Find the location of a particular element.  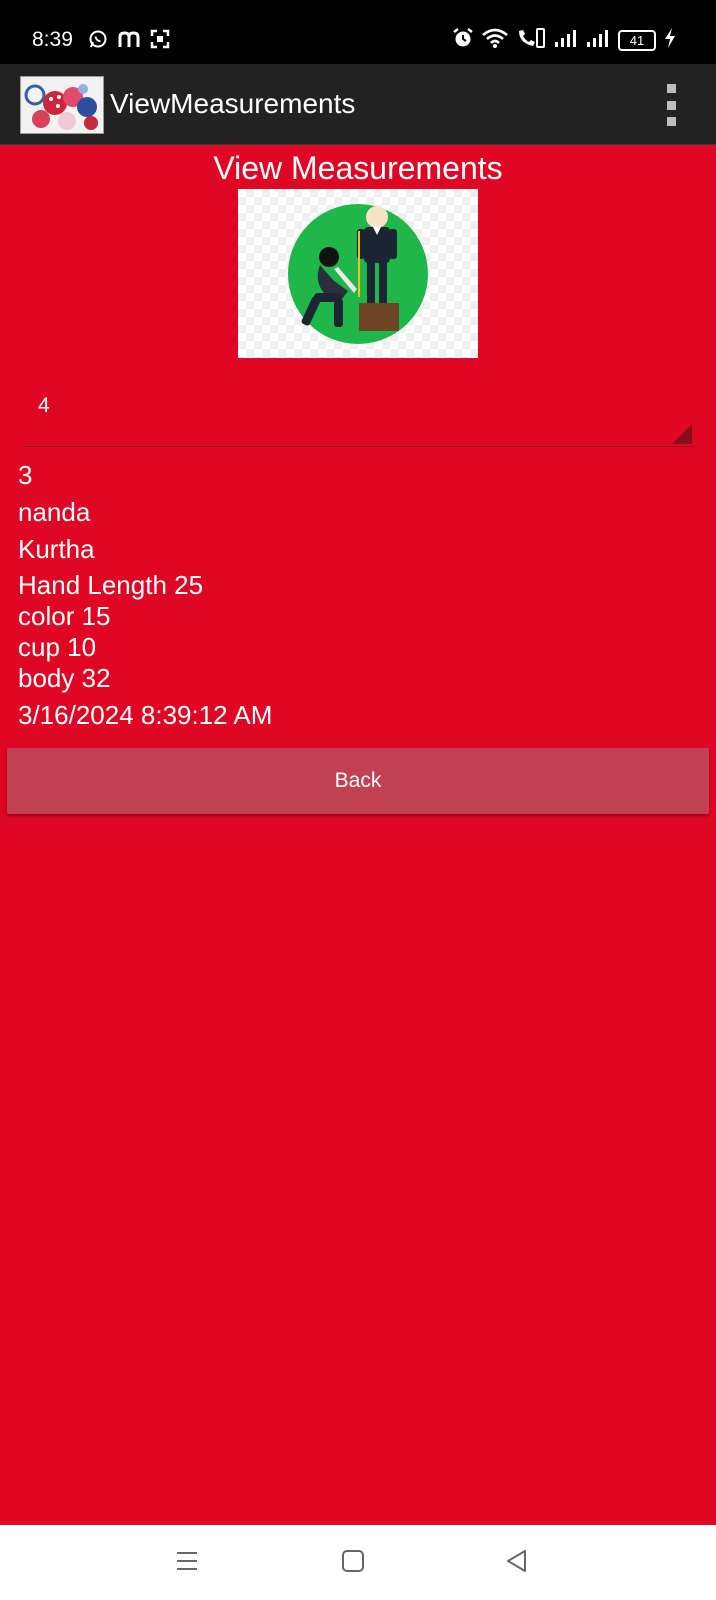

detail-color: color 15 is located at coordinates (64, 616).